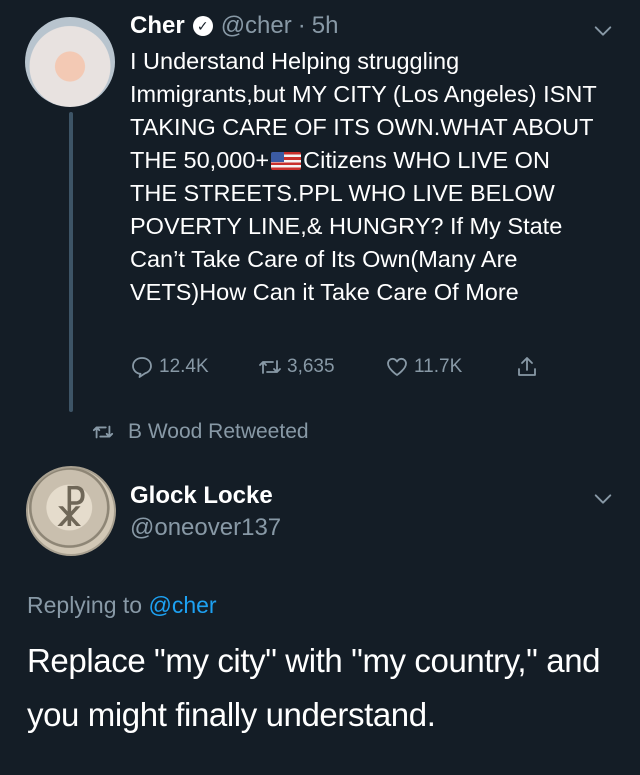  I want to click on replying-prefix: Replying to, so click(85, 605).